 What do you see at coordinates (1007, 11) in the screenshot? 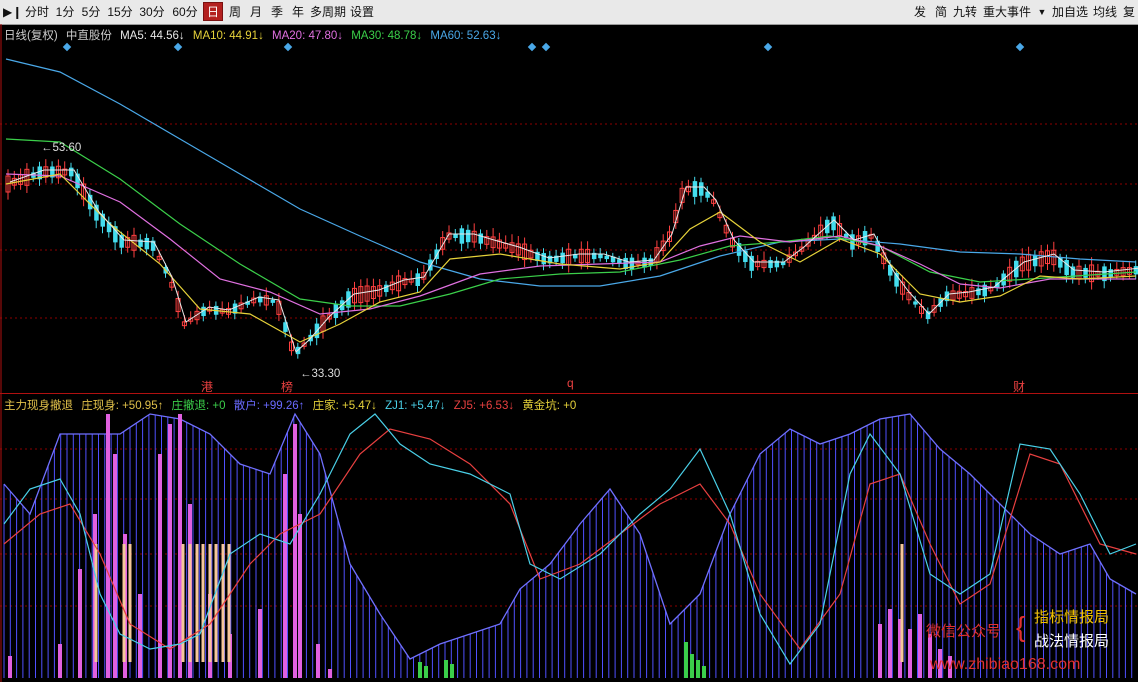
I see `major-events-button: 重大事件` at bounding box center [1007, 11].